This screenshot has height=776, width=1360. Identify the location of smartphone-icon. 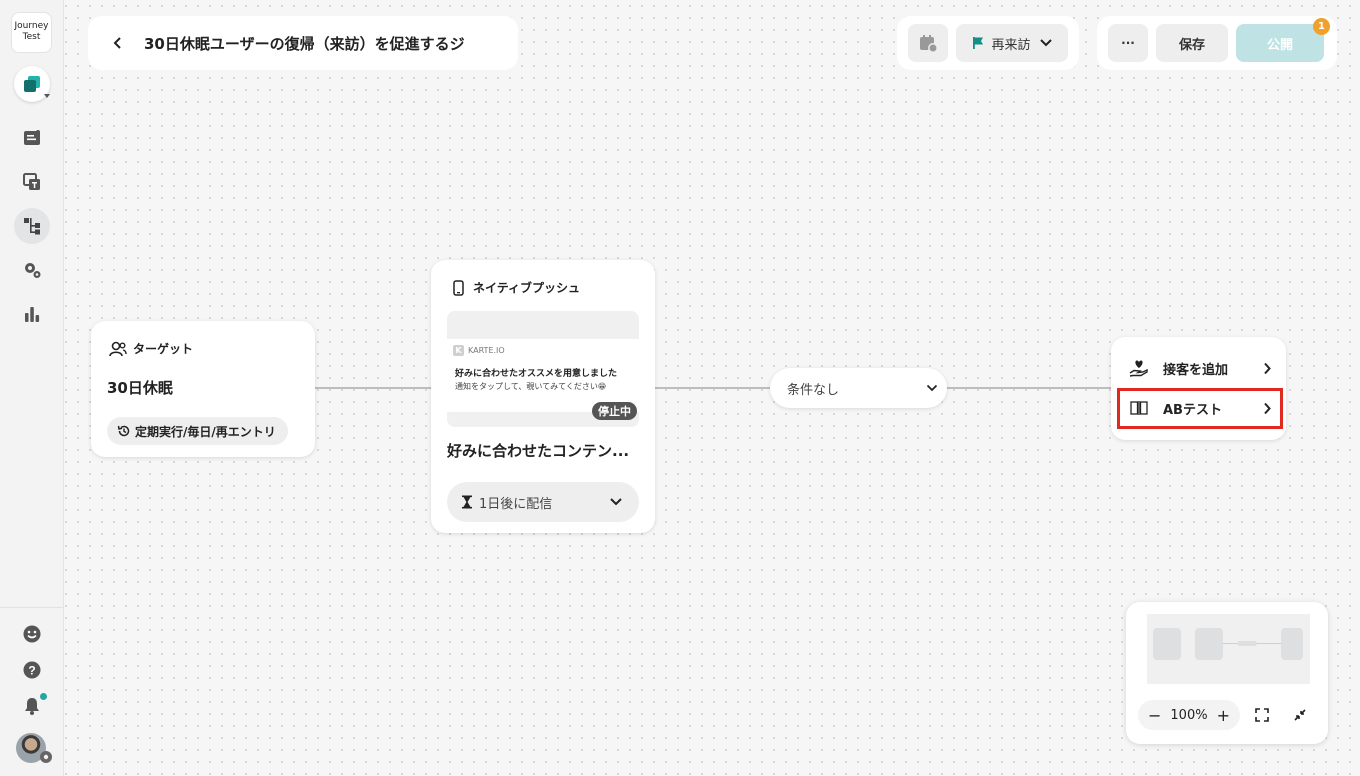
(458, 287).